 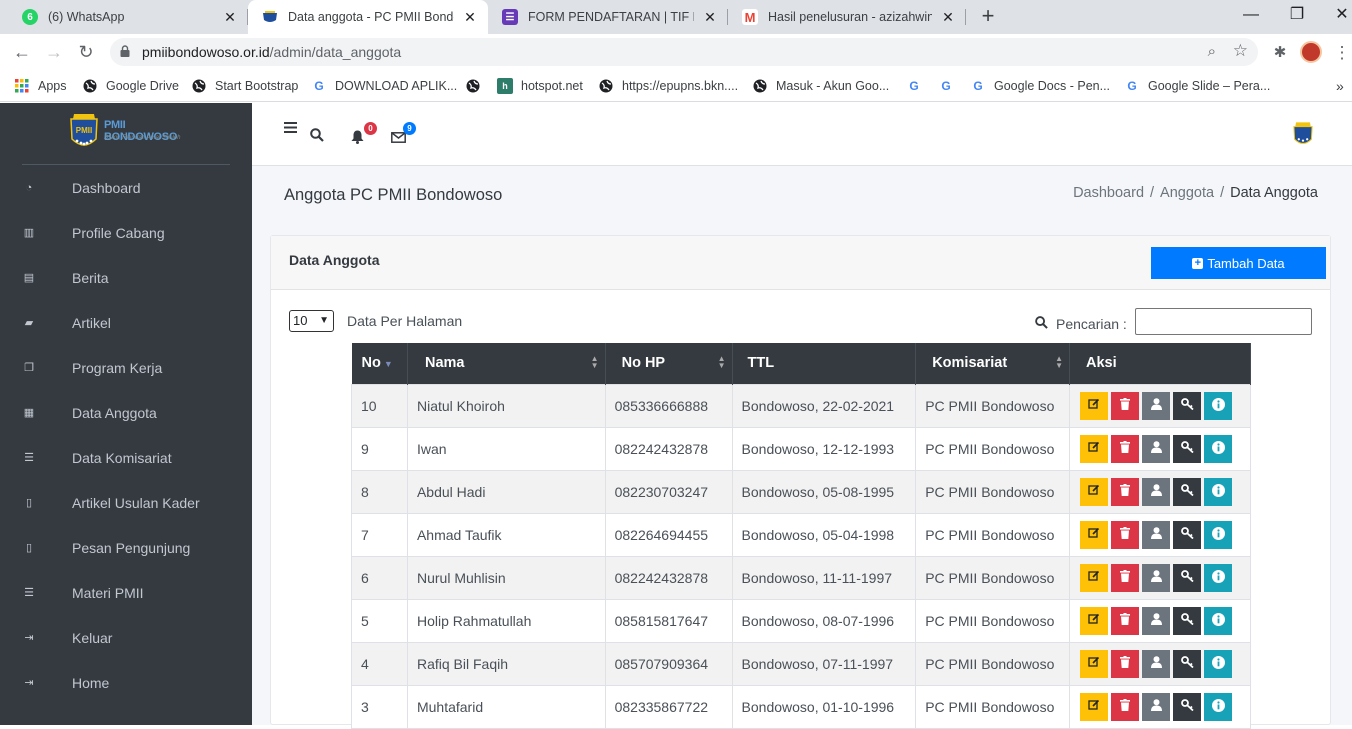 What do you see at coordinates (86, 52) in the screenshot?
I see `reload-button: ↻` at bounding box center [86, 52].